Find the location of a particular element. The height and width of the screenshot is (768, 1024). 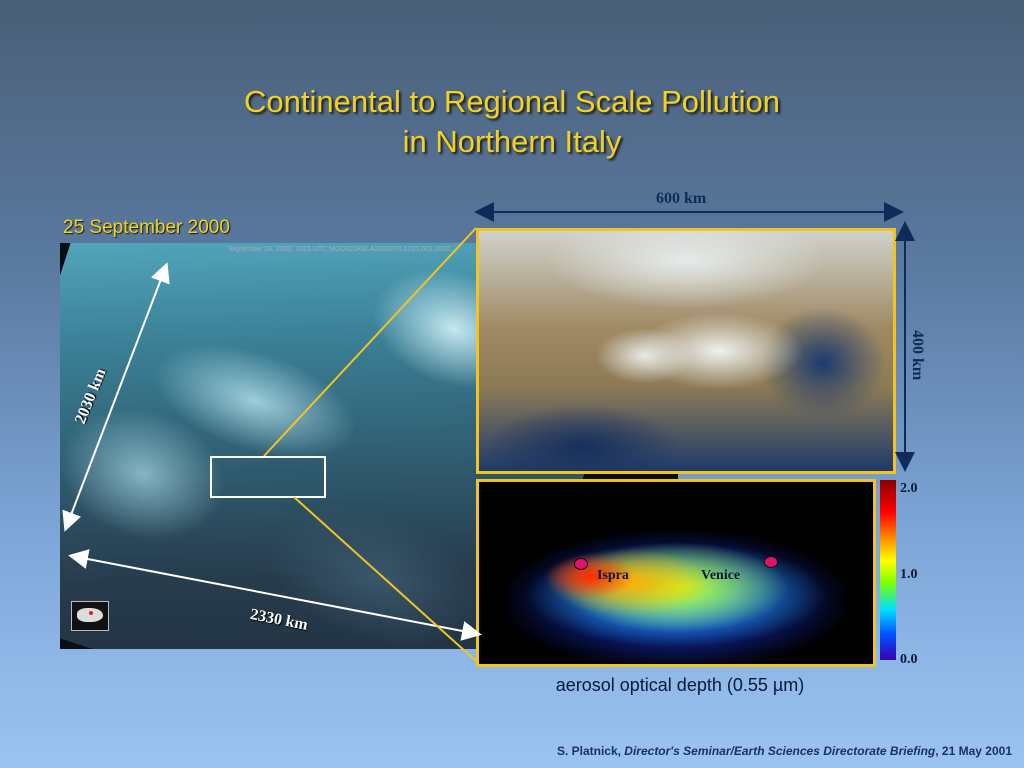

zoom-line-bottom is located at coordinates (385, 579).